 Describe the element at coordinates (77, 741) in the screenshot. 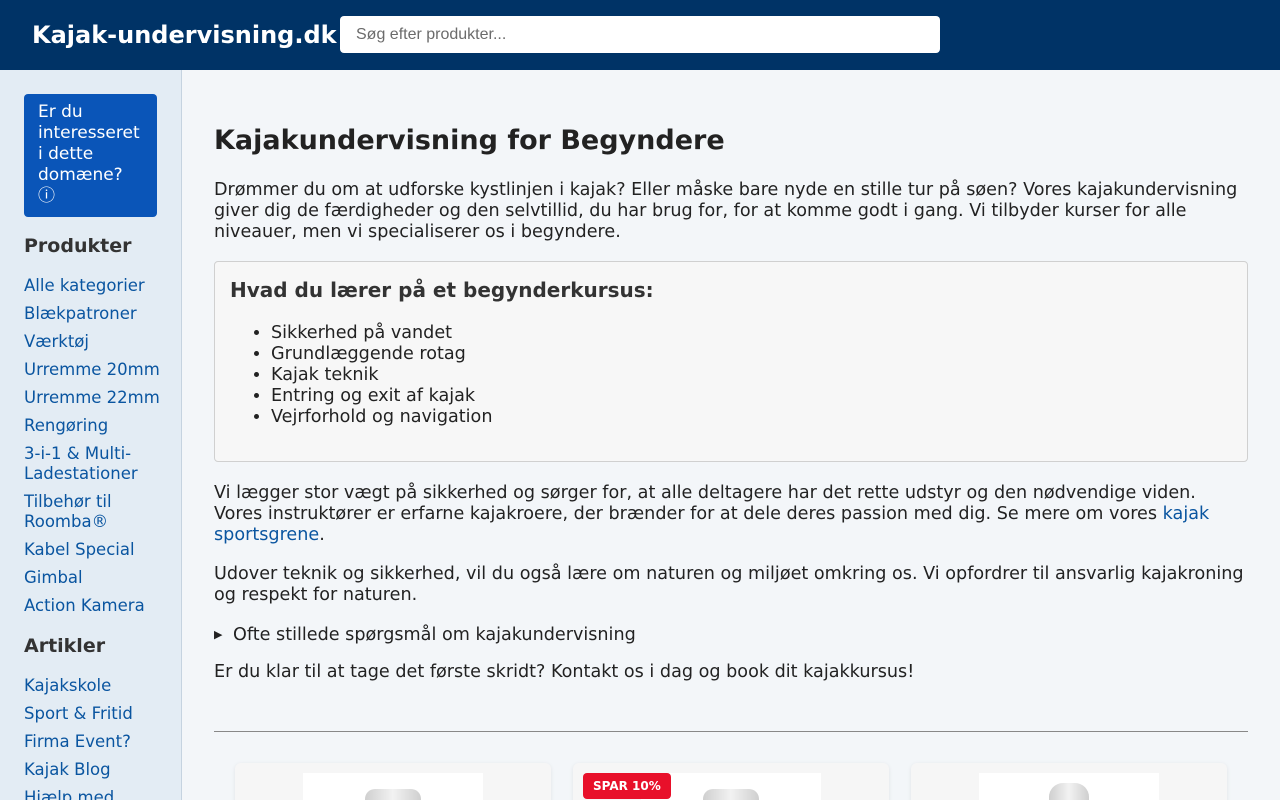

I see `sidebar-link: Firma Event?` at that location.